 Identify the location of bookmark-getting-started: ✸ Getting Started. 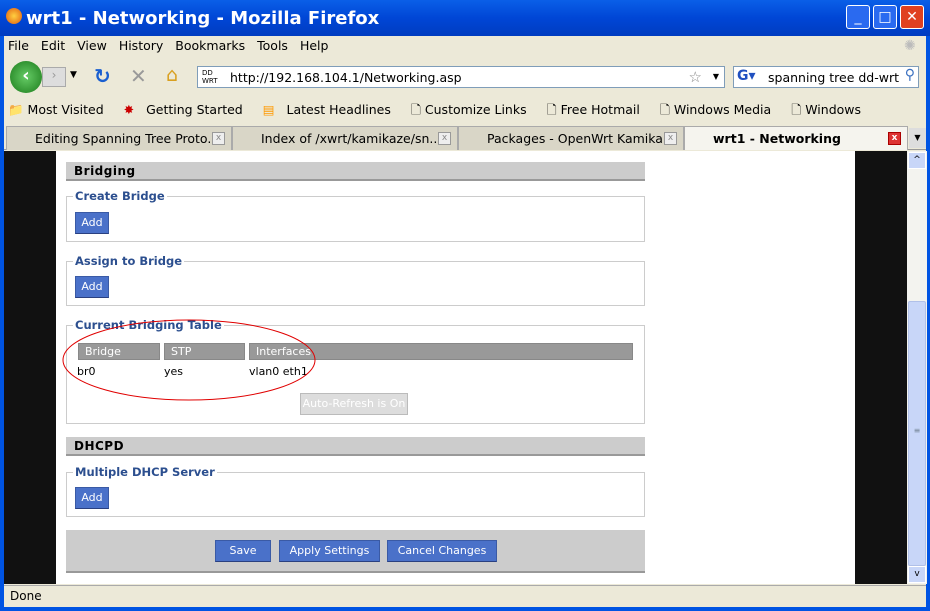
(187, 109).